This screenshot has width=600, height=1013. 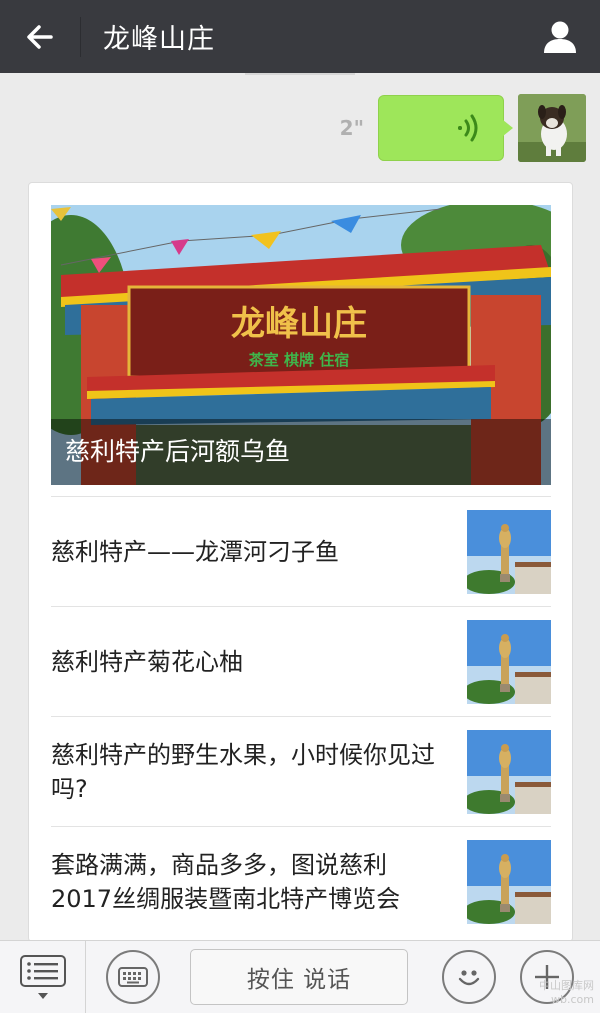 I want to click on triangle-down-icon, so click(x=42, y=996).